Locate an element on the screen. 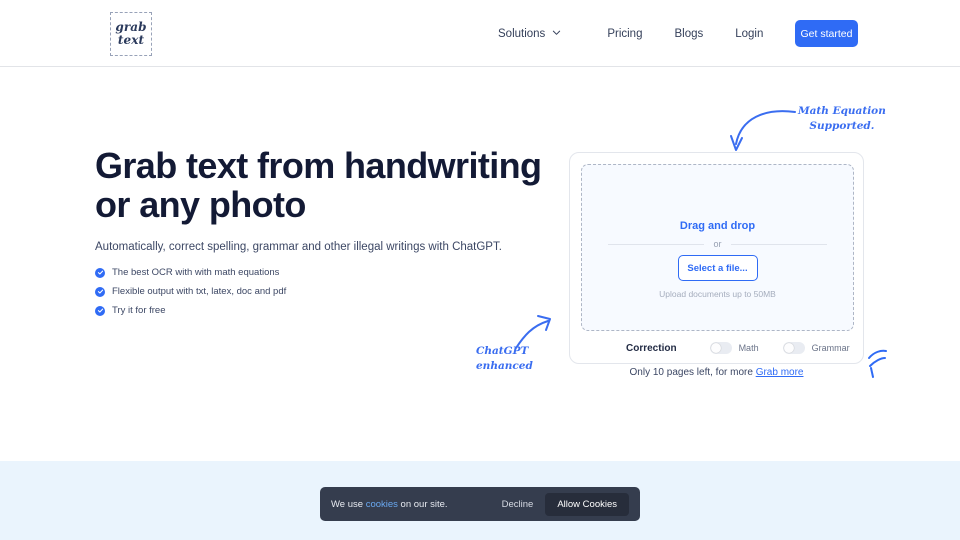 This screenshot has height=540, width=960. nav-label-login: Login is located at coordinates (749, 33).